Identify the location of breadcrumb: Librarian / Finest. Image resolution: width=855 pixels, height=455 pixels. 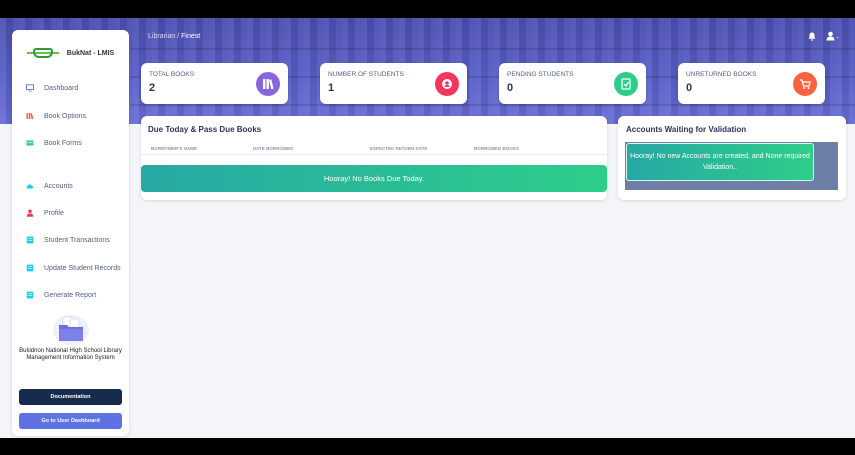
(174, 36).